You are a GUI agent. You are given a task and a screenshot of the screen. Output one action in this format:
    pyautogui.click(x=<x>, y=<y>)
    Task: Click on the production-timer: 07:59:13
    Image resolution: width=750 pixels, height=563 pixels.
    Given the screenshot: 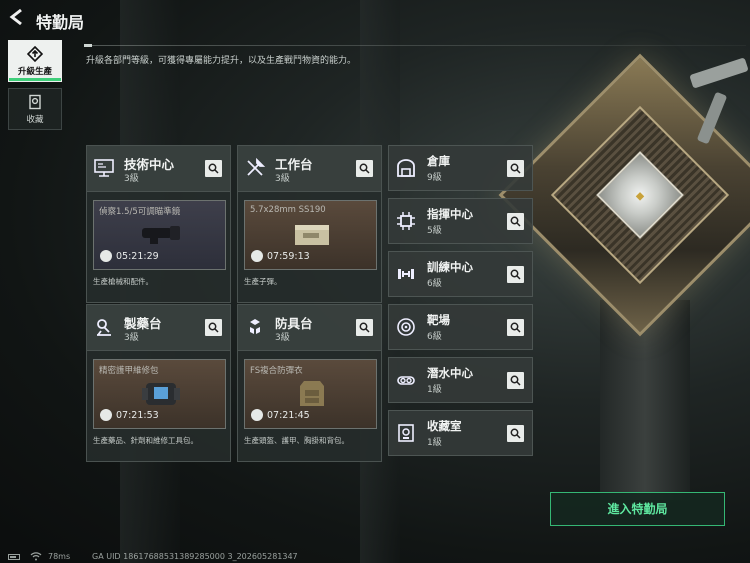 What is the action you would take?
    pyautogui.click(x=288, y=256)
    